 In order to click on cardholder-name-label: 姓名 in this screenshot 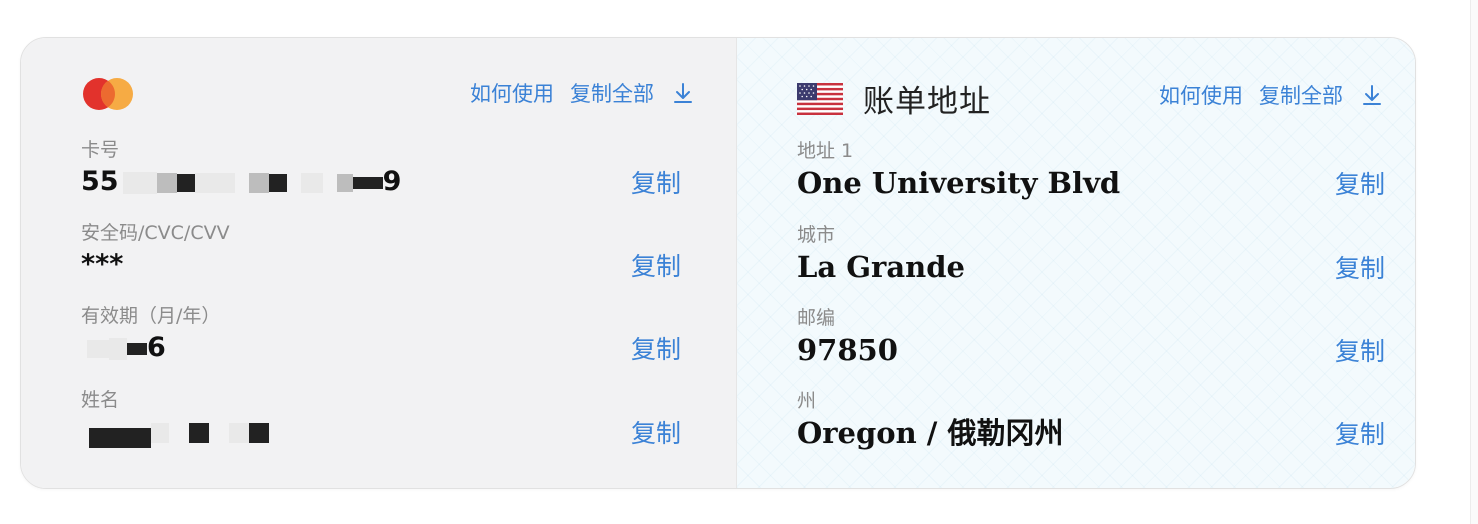, I will do `click(100, 400)`.